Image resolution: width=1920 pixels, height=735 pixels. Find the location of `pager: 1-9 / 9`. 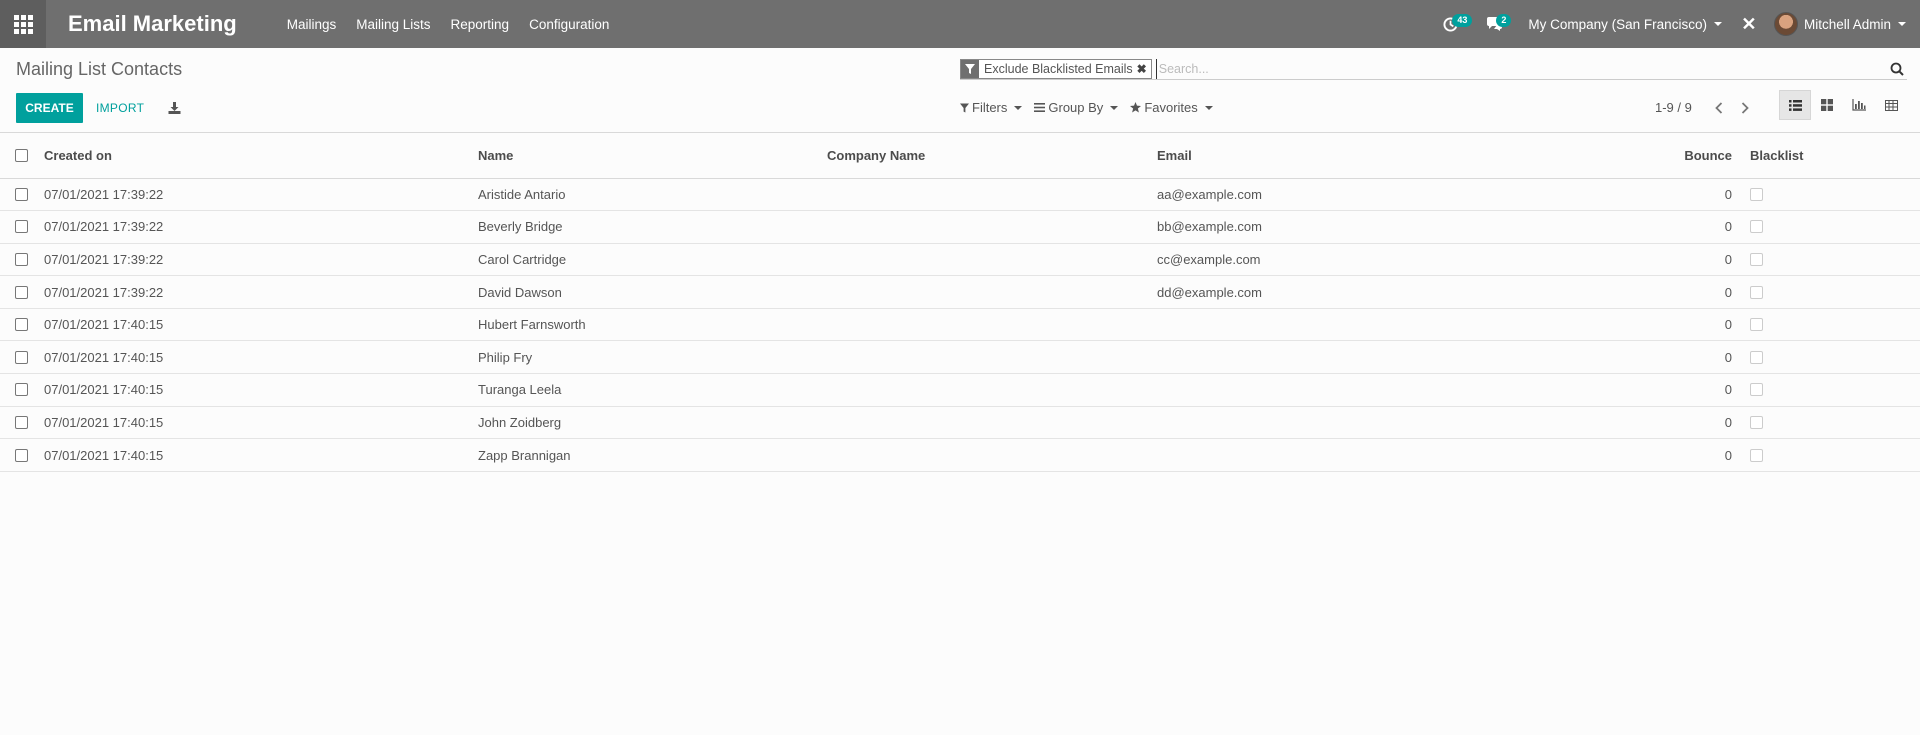

pager: 1-9 / 9 is located at coordinates (1706, 107).